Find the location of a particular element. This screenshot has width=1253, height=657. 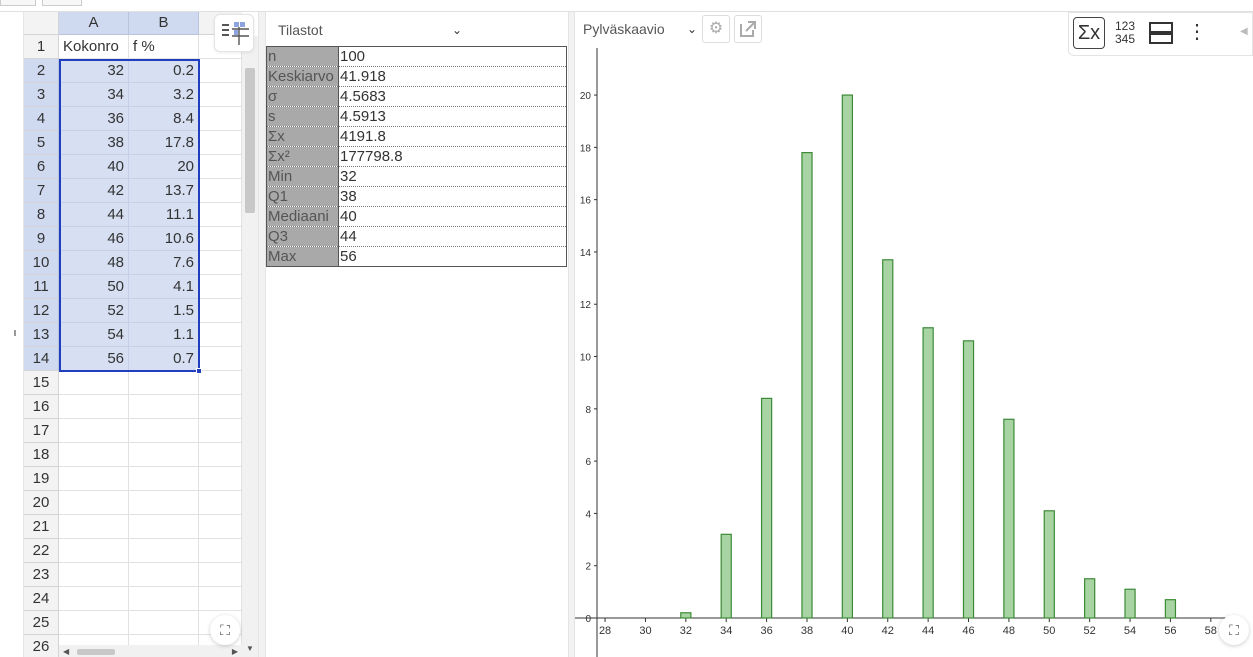

drag-handle-icon is located at coordinates (15, 333).